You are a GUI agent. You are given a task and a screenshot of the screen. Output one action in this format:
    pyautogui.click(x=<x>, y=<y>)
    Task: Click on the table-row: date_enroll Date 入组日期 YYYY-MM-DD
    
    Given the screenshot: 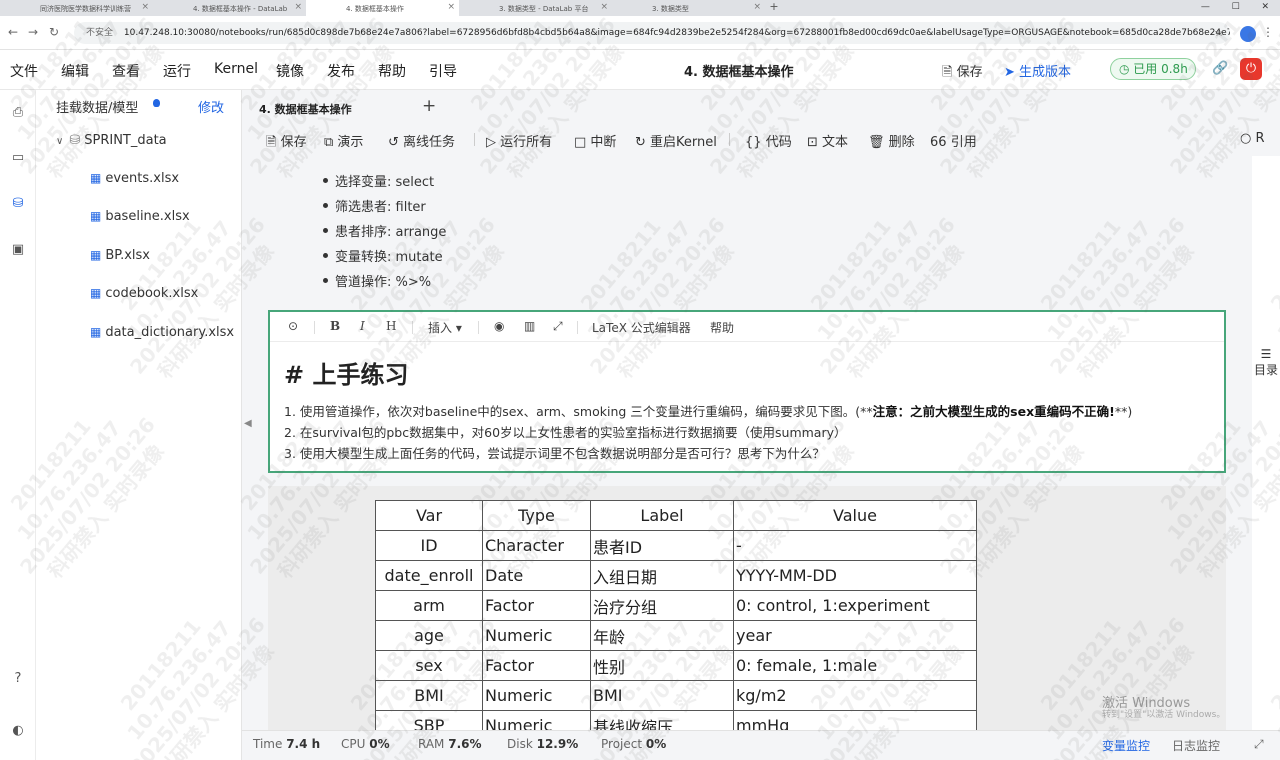 What is the action you would take?
    pyautogui.click(x=676, y=575)
    